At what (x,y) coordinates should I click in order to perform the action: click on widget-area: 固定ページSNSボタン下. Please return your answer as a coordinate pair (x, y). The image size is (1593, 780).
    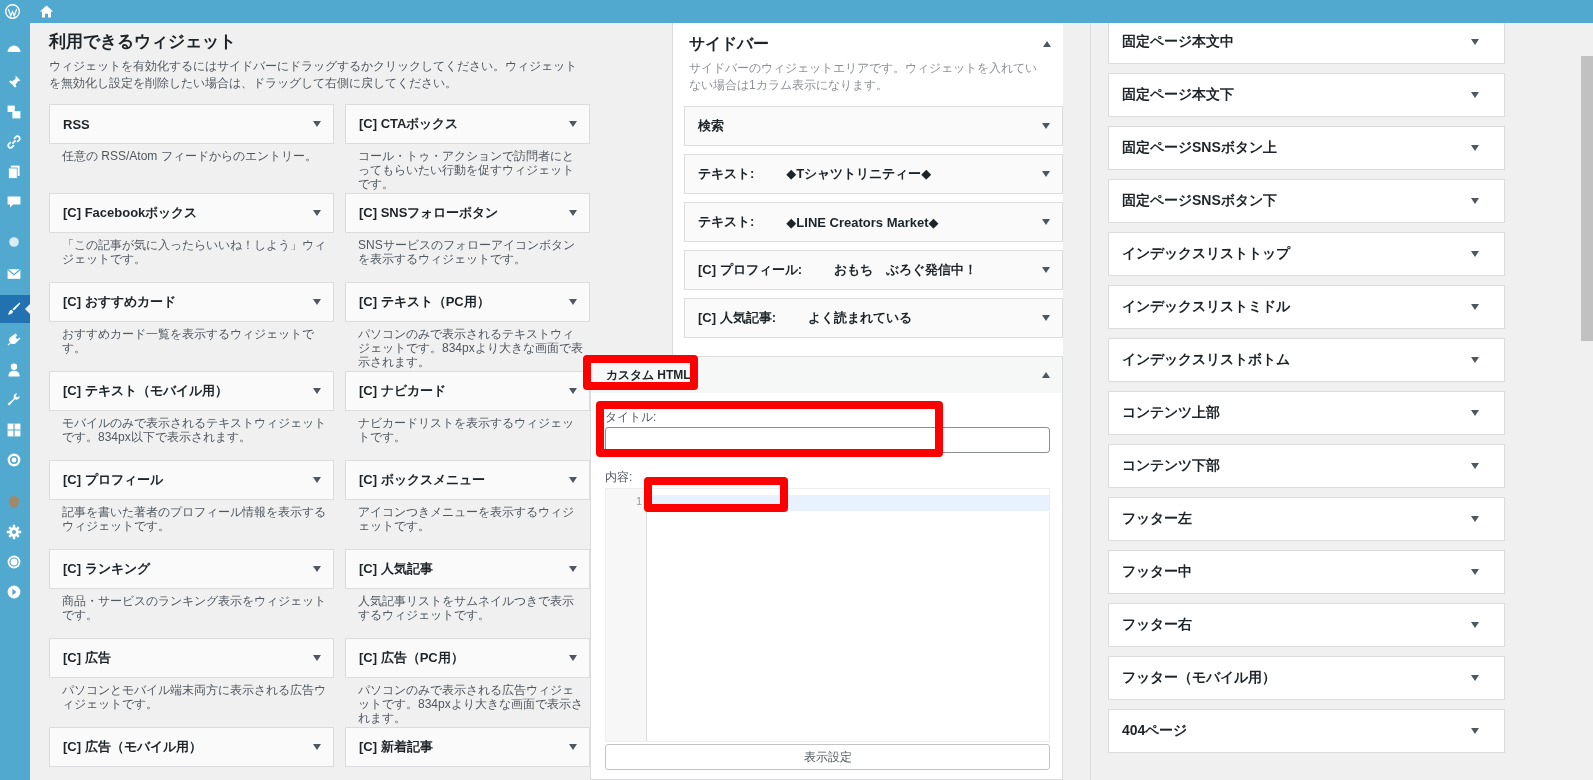
    Looking at the image, I should click on (1306, 201).